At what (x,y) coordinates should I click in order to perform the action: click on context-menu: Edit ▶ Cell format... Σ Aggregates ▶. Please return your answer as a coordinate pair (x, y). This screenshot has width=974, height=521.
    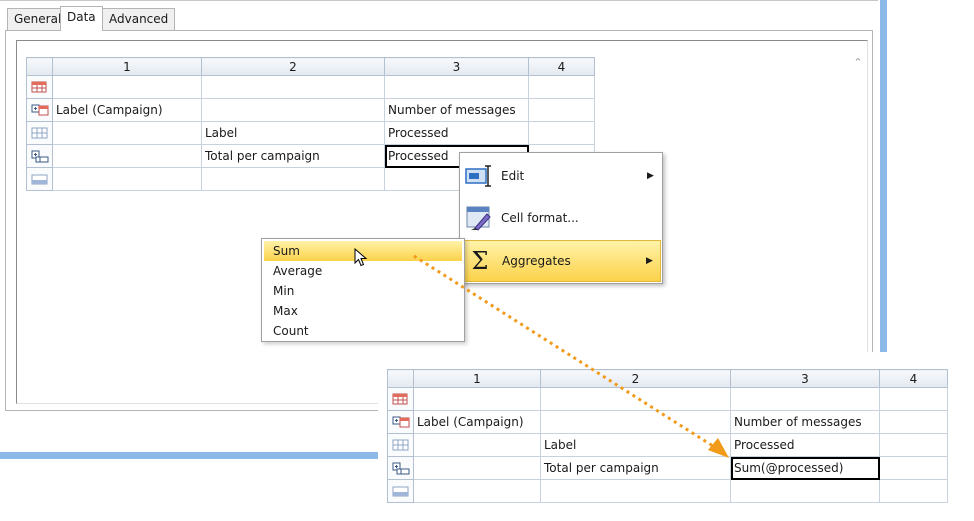
    Looking at the image, I should click on (561, 218).